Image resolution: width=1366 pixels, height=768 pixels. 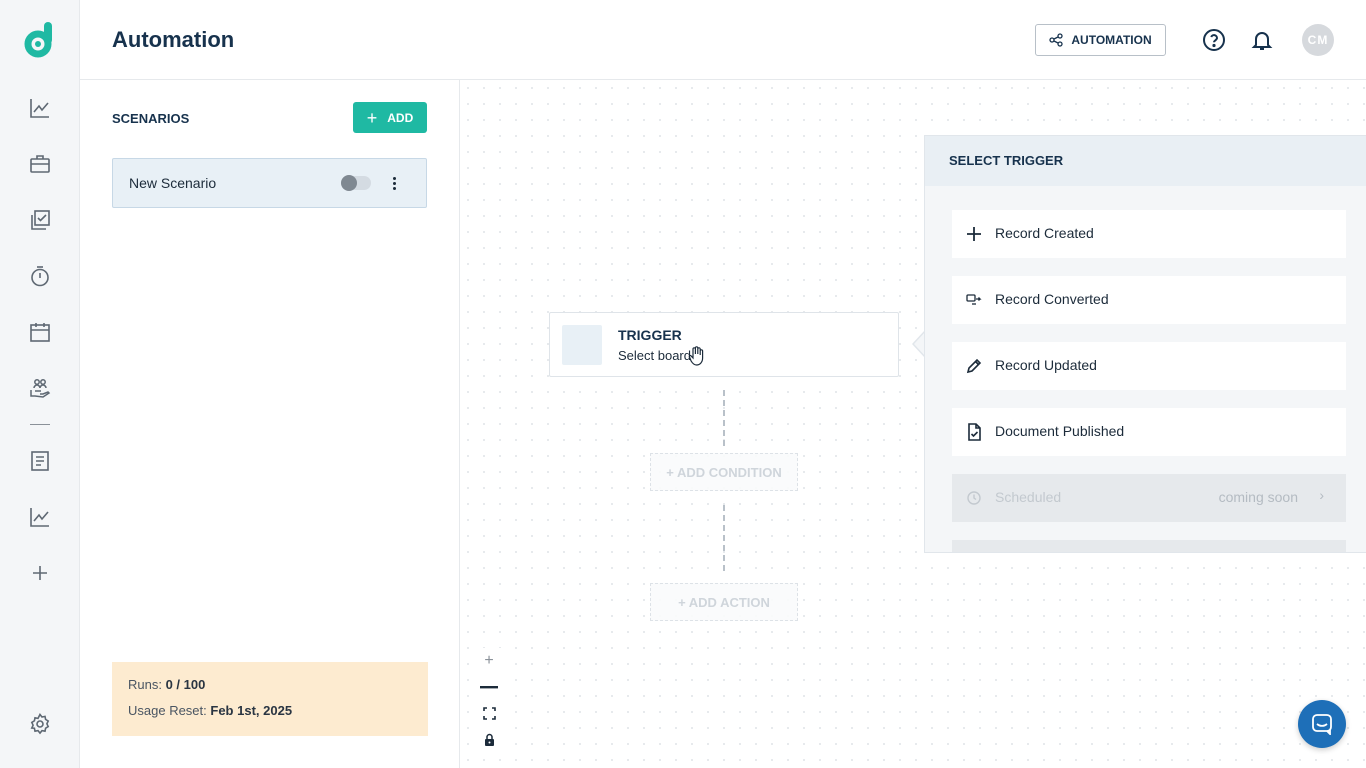 I want to click on sidebar-item-analytics, so click(x=40, y=108).